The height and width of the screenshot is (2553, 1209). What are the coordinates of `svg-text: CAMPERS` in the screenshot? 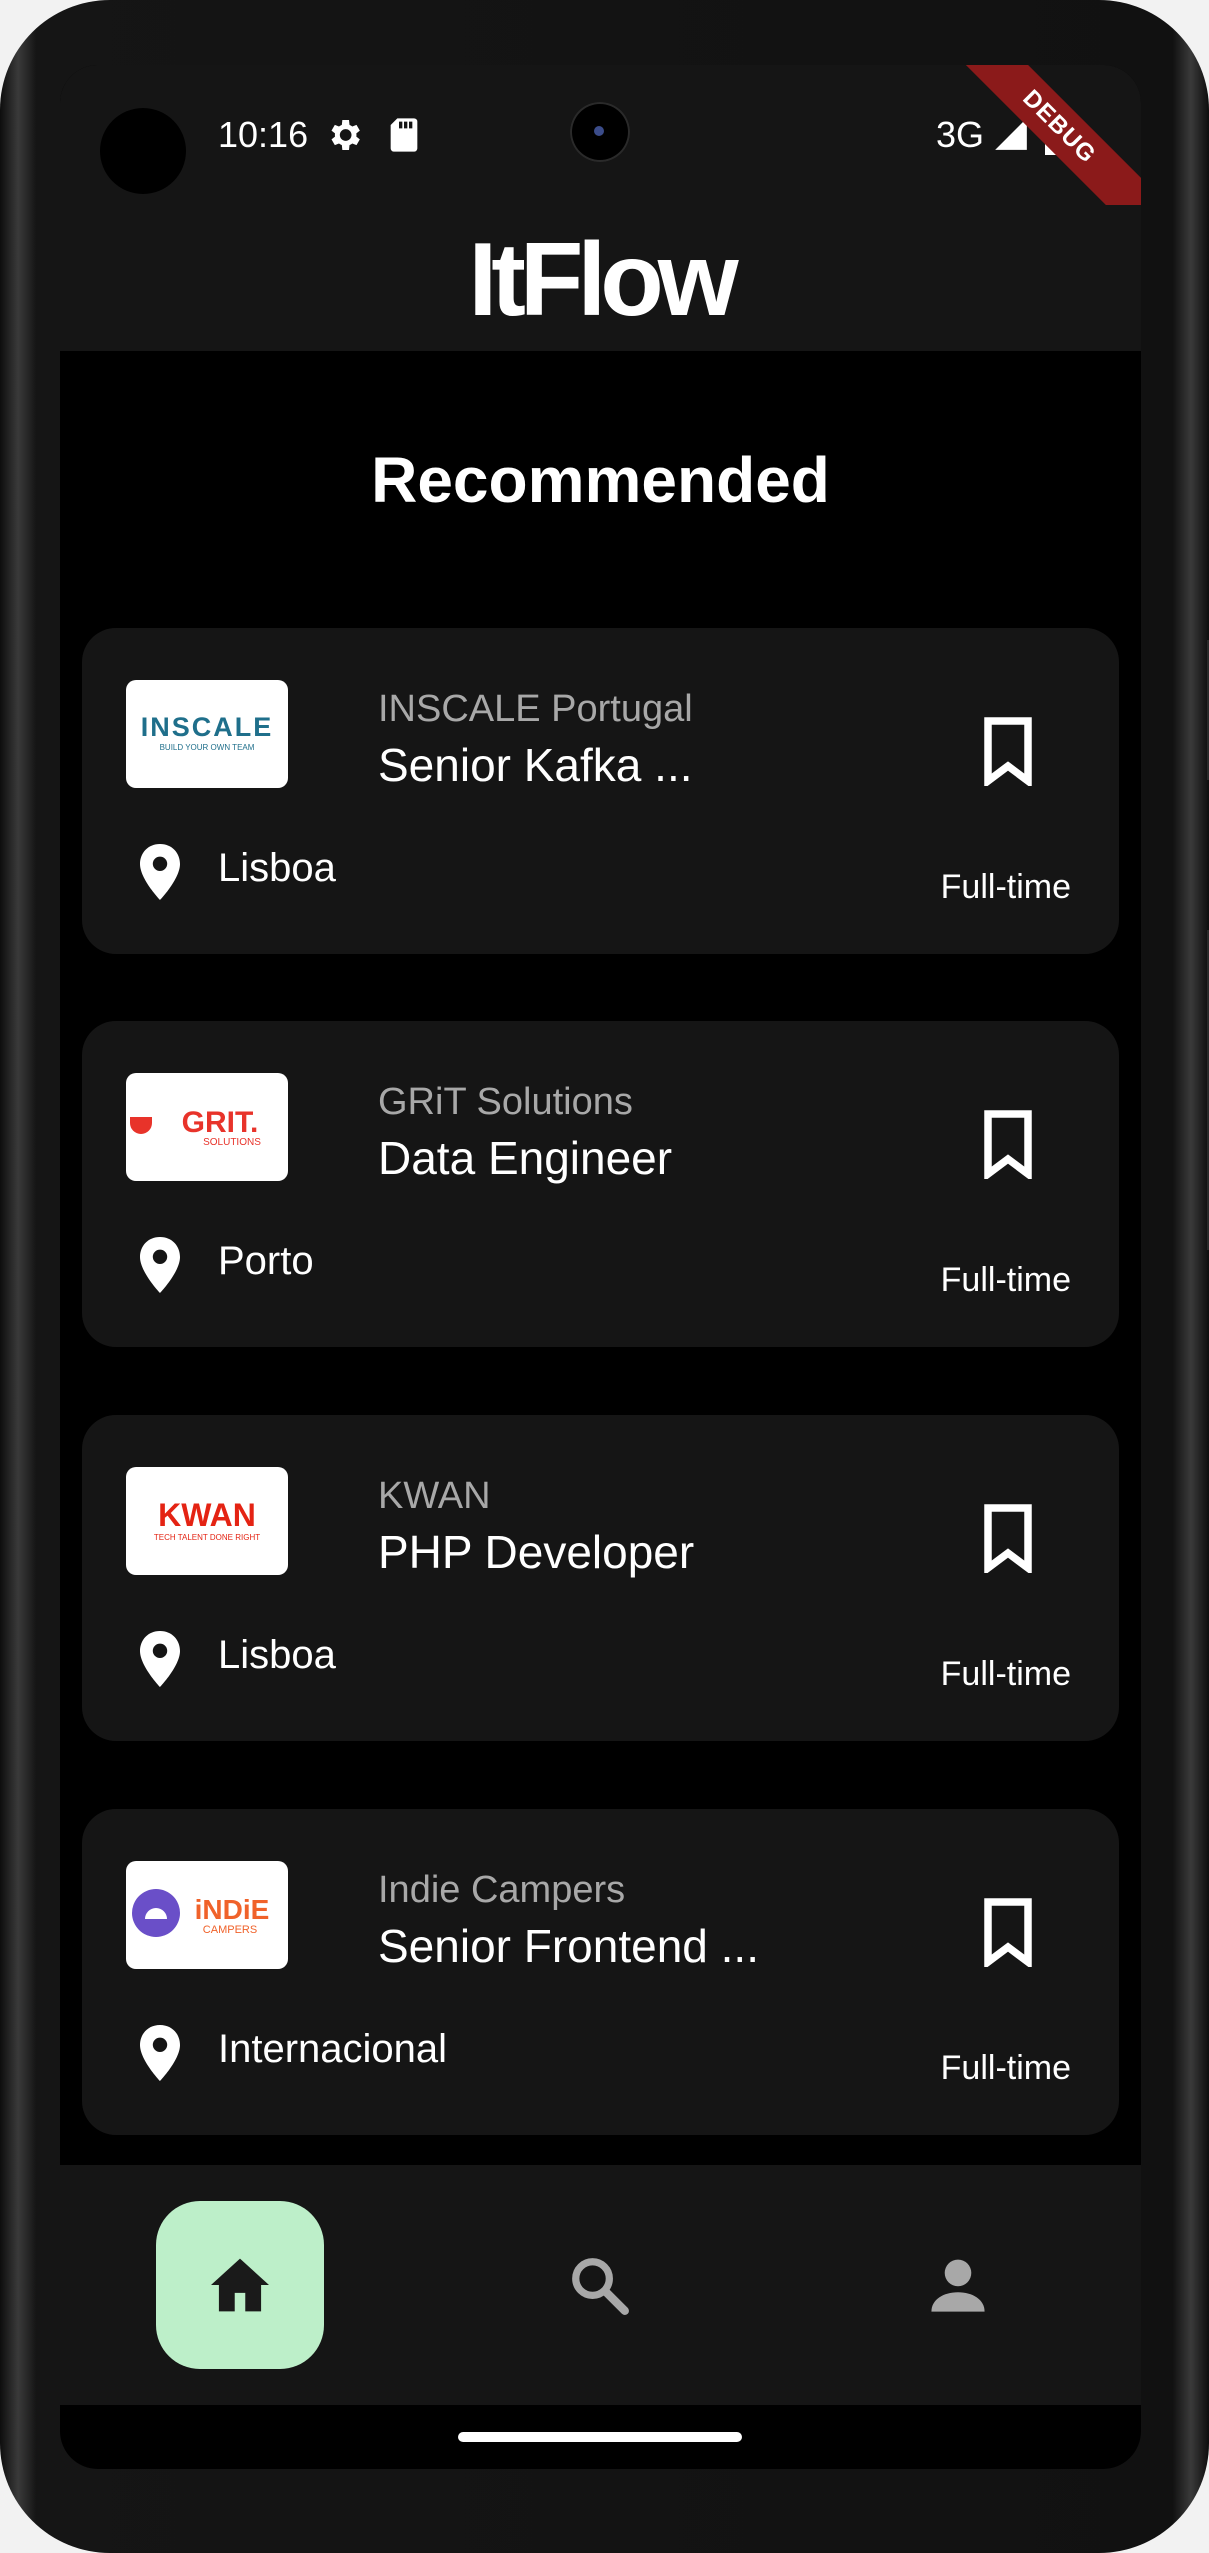 It's located at (230, 1930).